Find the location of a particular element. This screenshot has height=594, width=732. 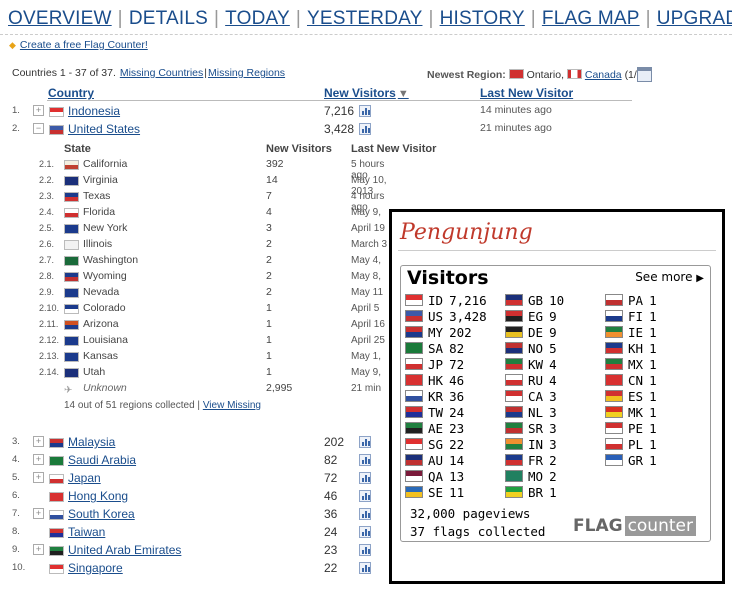

country-code: CA is located at coordinates (536, 396).